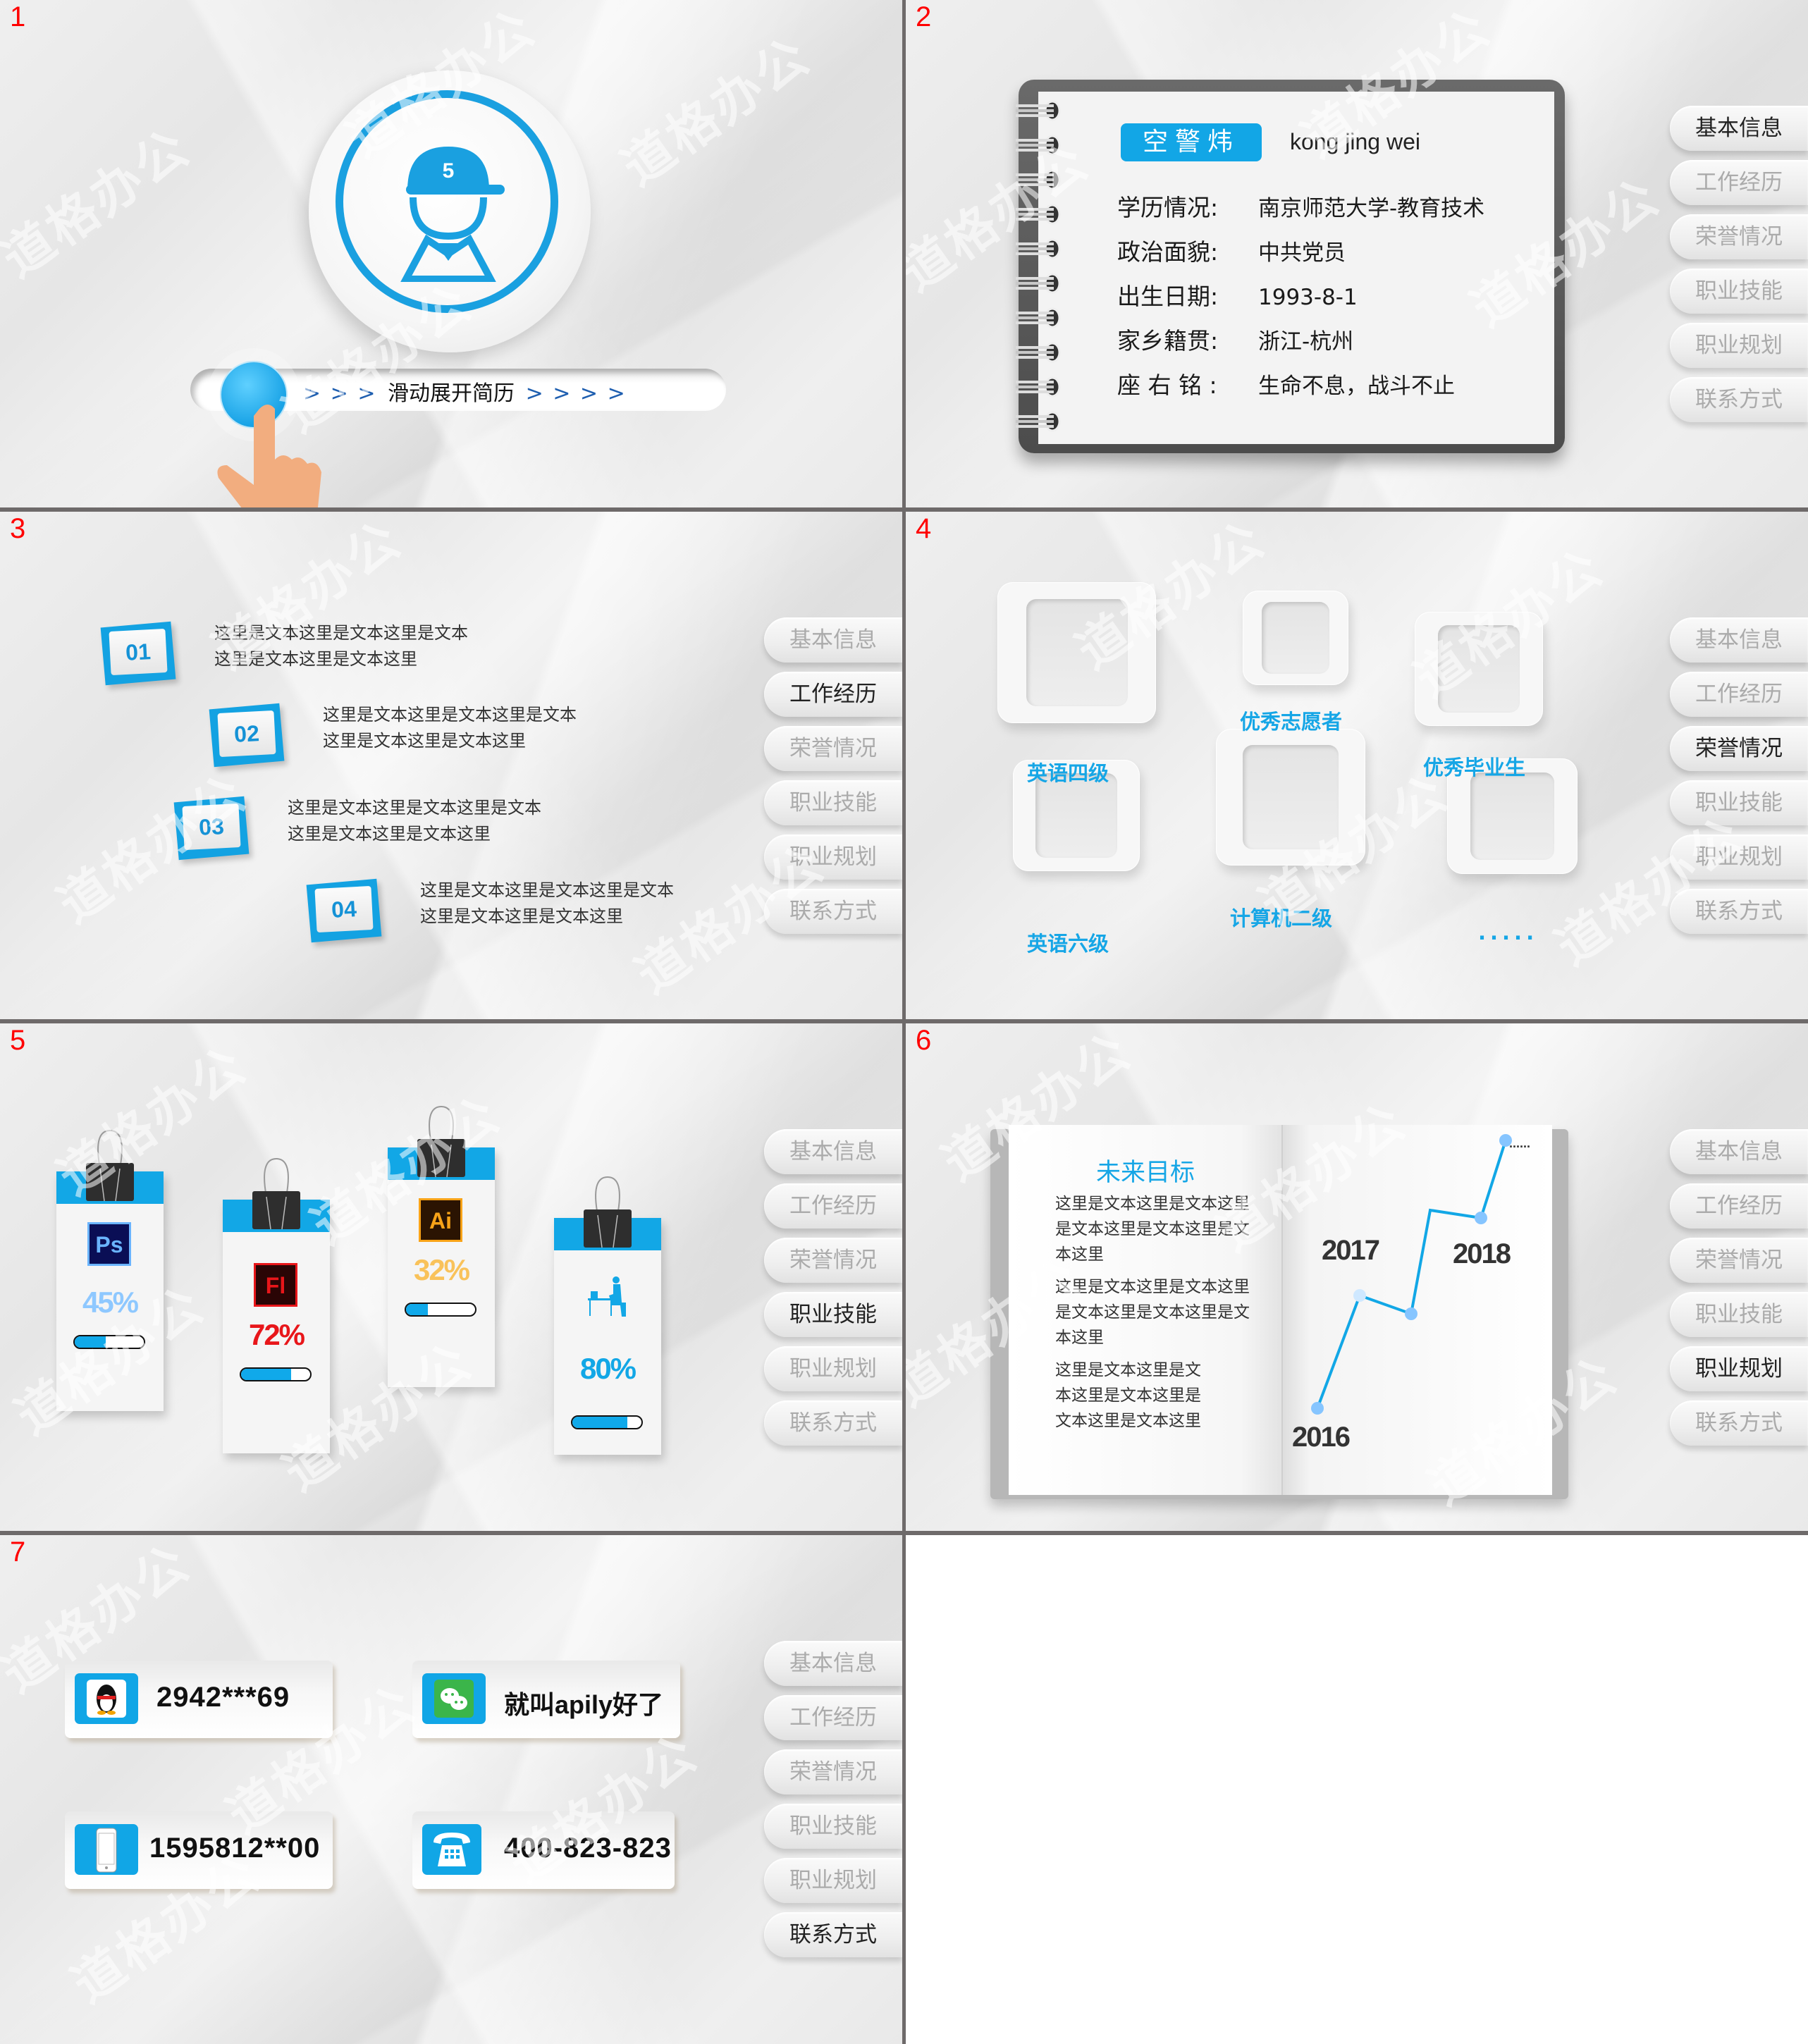 This screenshot has width=1808, height=2044. Describe the element at coordinates (276, 1334) in the screenshot. I see `skill-percent: 72%` at that location.